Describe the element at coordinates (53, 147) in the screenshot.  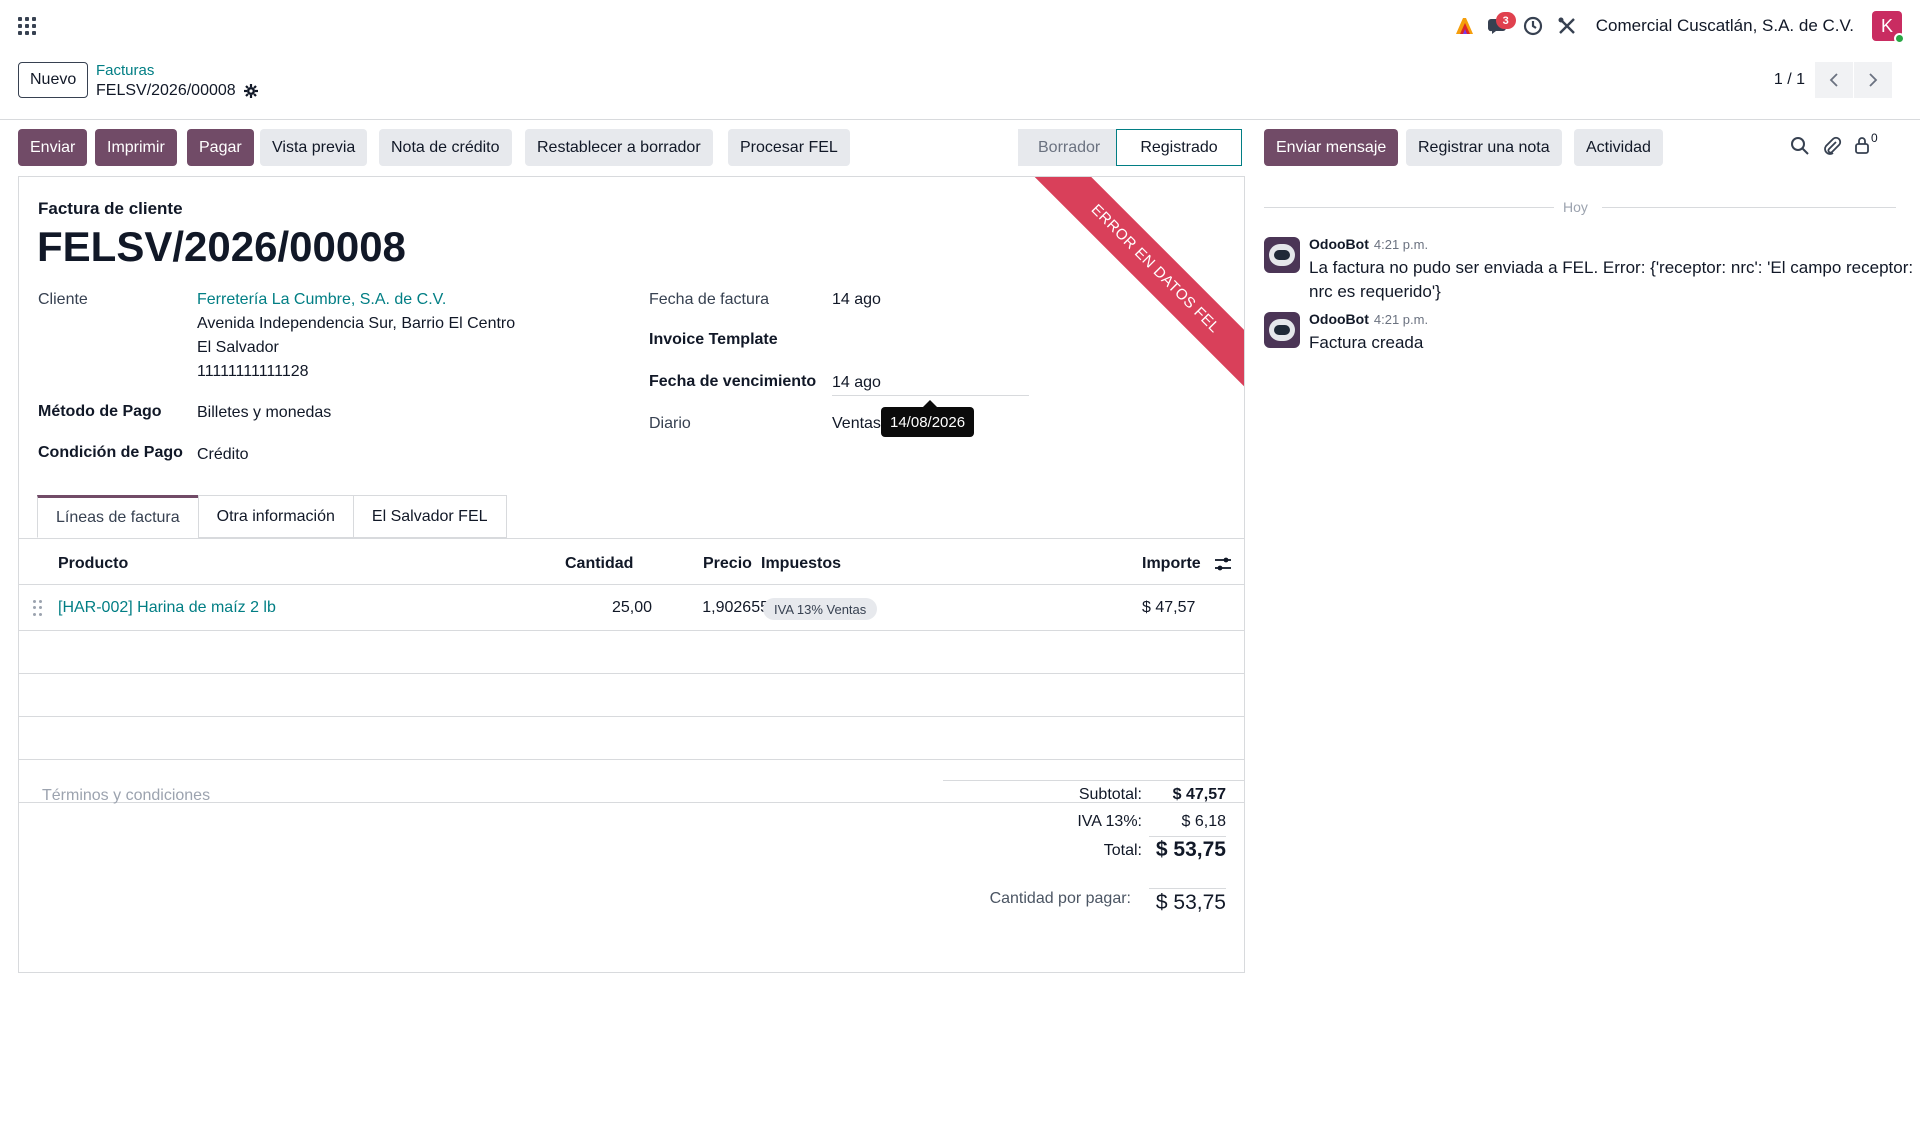
I see `send-button: Enviar` at that location.